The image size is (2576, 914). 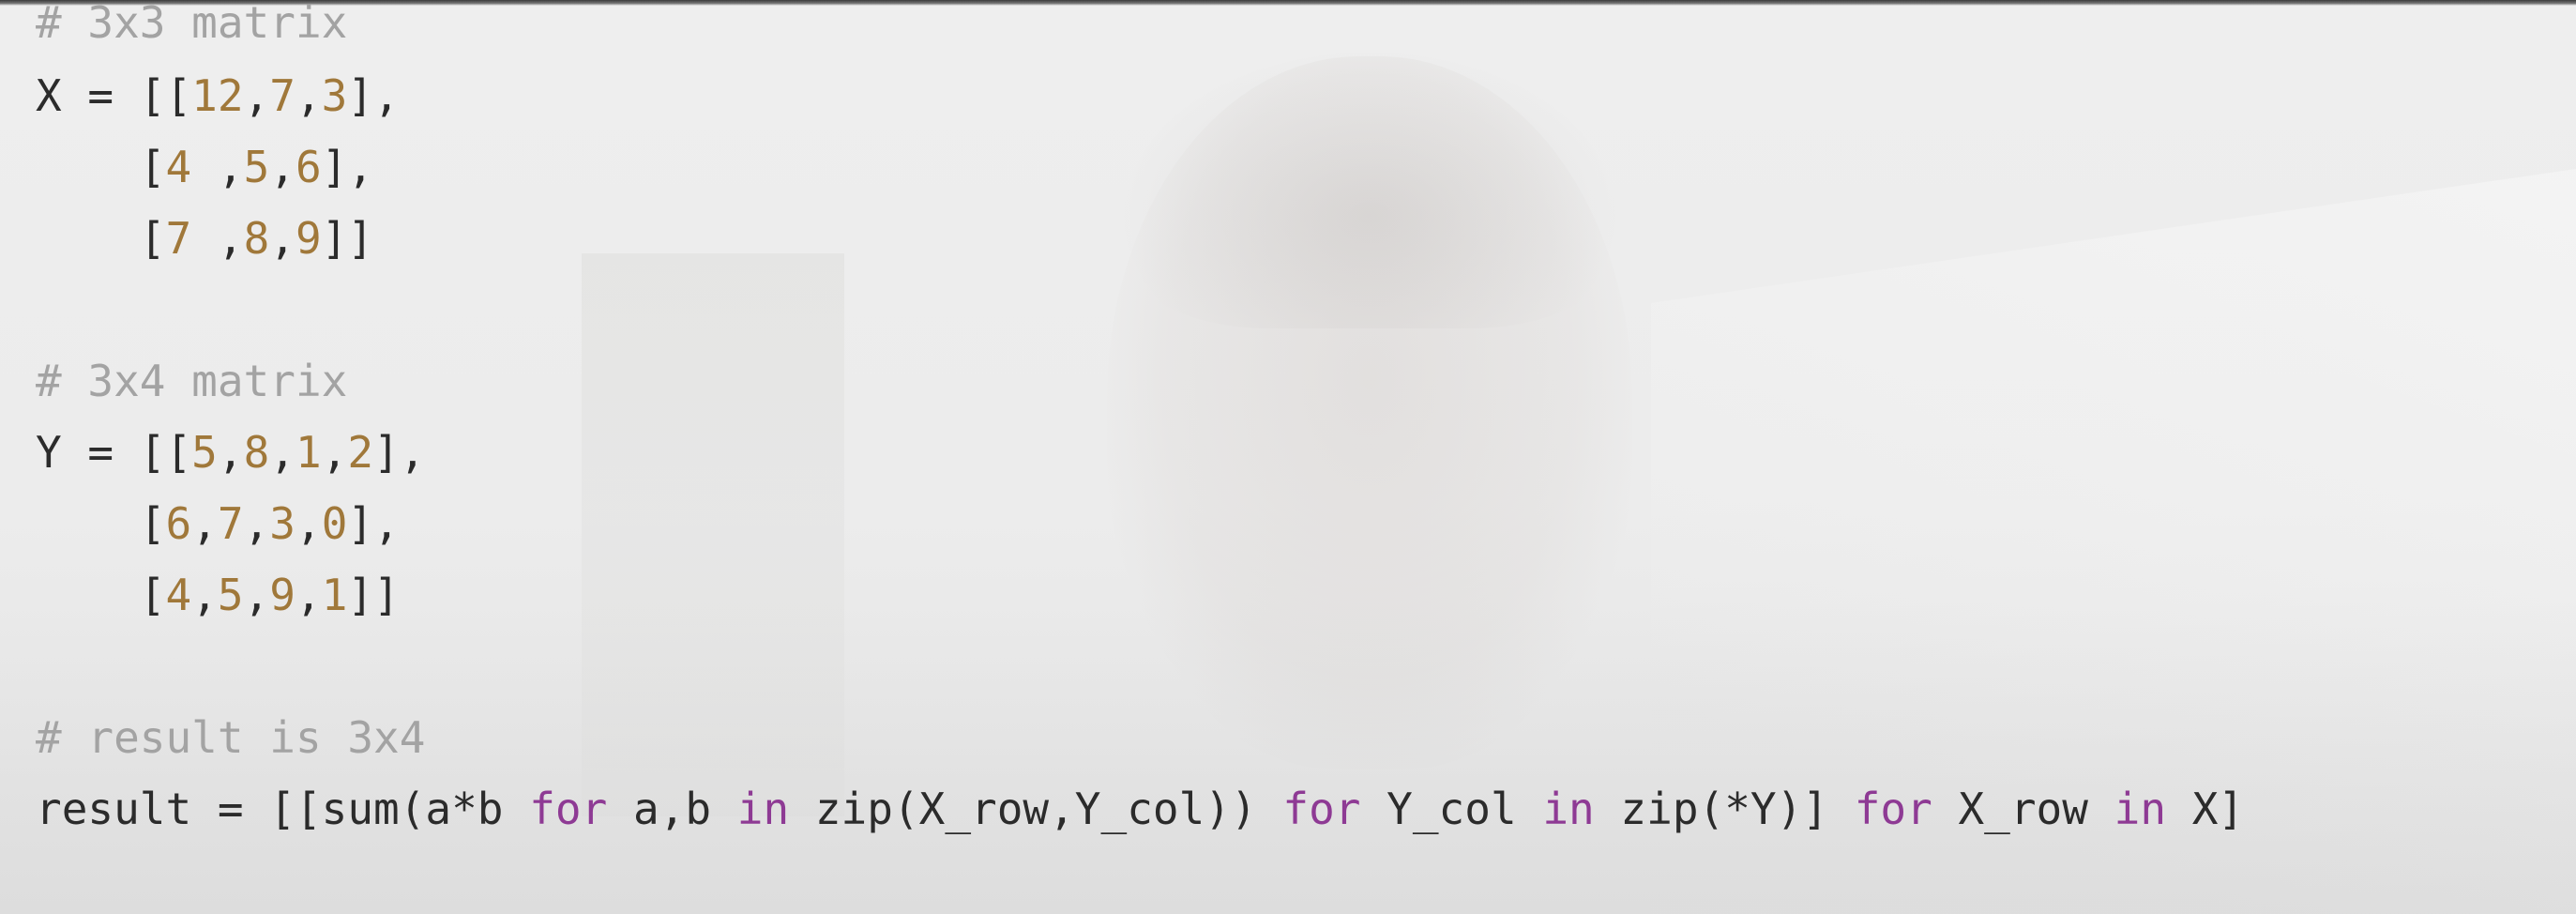 What do you see at coordinates (114, 95) in the screenshot?
I see `code-text: X = [[` at bounding box center [114, 95].